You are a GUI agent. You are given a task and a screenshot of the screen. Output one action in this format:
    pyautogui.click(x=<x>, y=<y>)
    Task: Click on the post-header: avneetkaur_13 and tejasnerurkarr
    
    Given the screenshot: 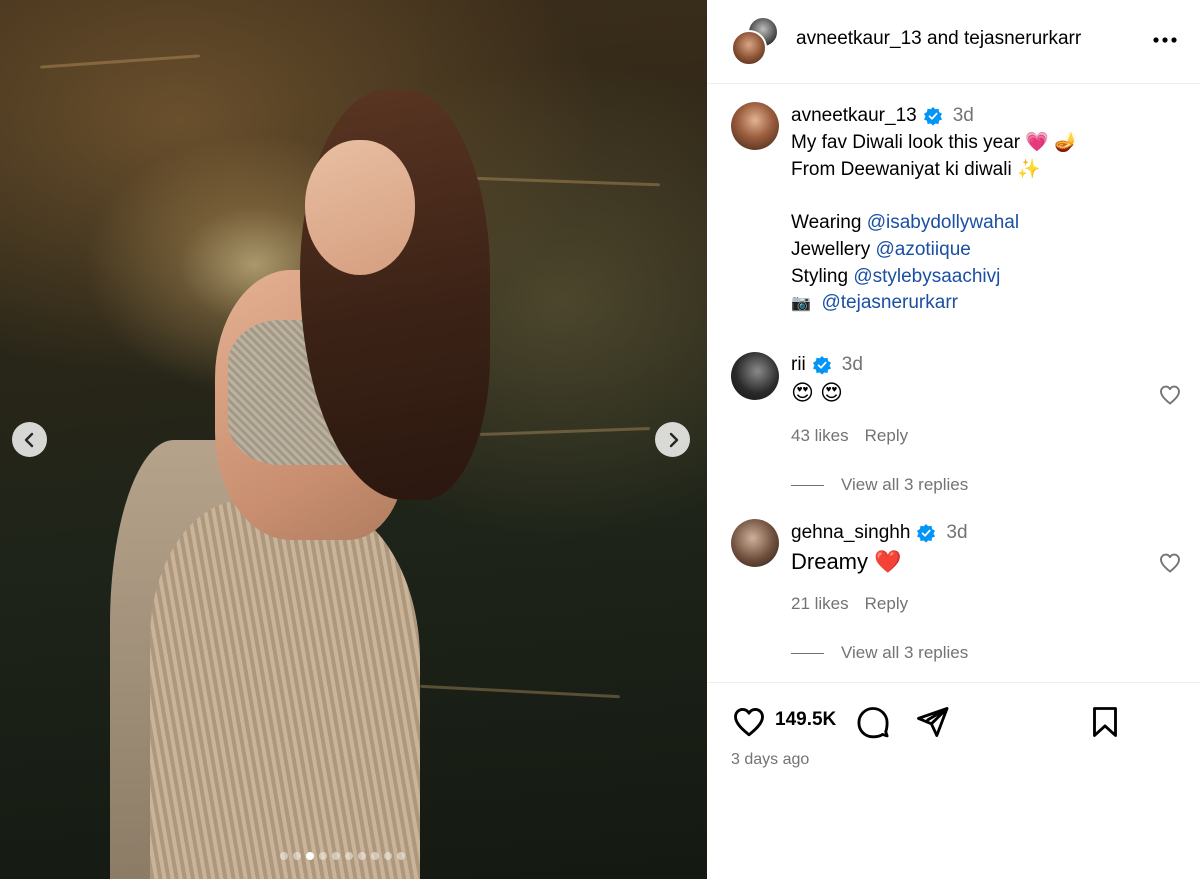 What is the action you would take?
    pyautogui.click(x=953, y=42)
    